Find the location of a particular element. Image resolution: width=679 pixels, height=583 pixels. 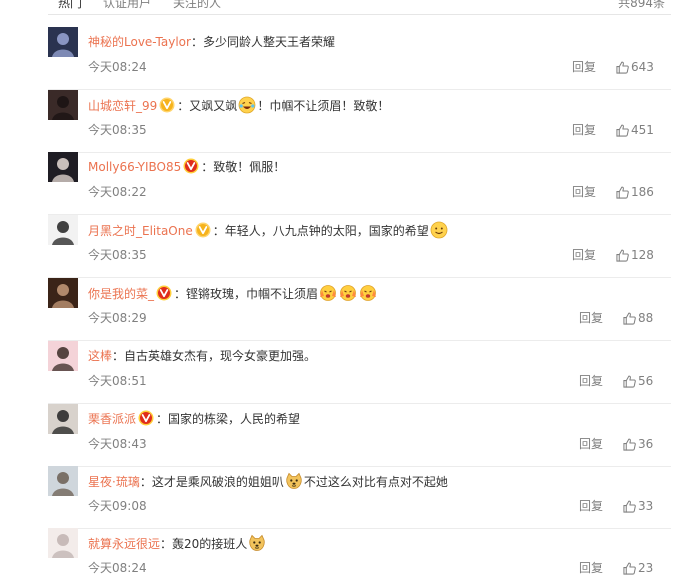

comment-line: 山城恋轩_99 ：又飒又飒 ！巾帼不让须眉！致敬！ is located at coordinates (238, 105).